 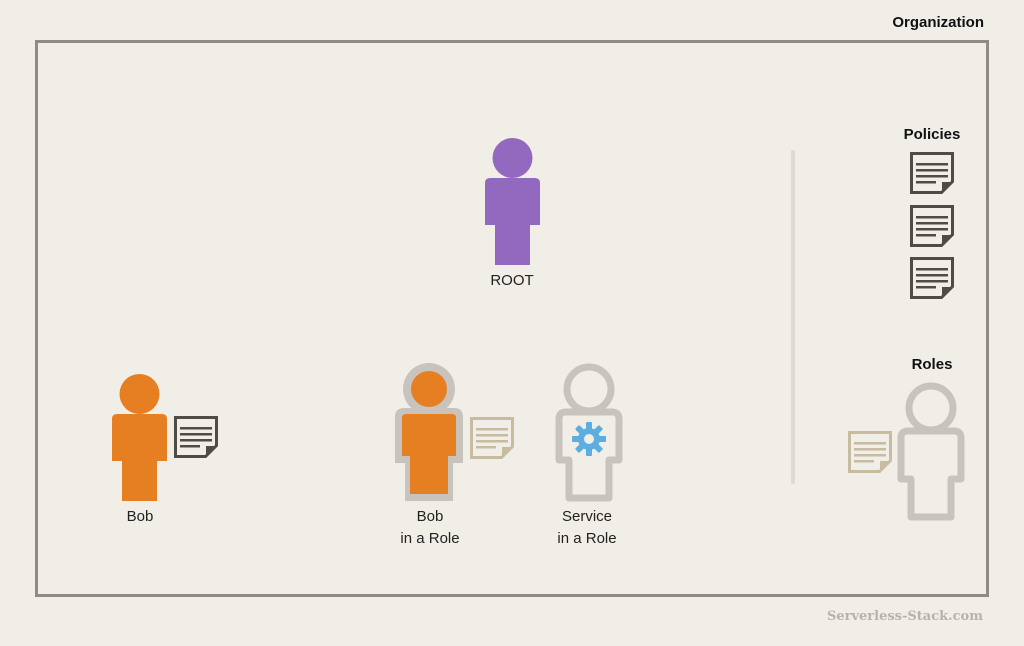 I want to click on policies-title: Policies, so click(x=932, y=134).